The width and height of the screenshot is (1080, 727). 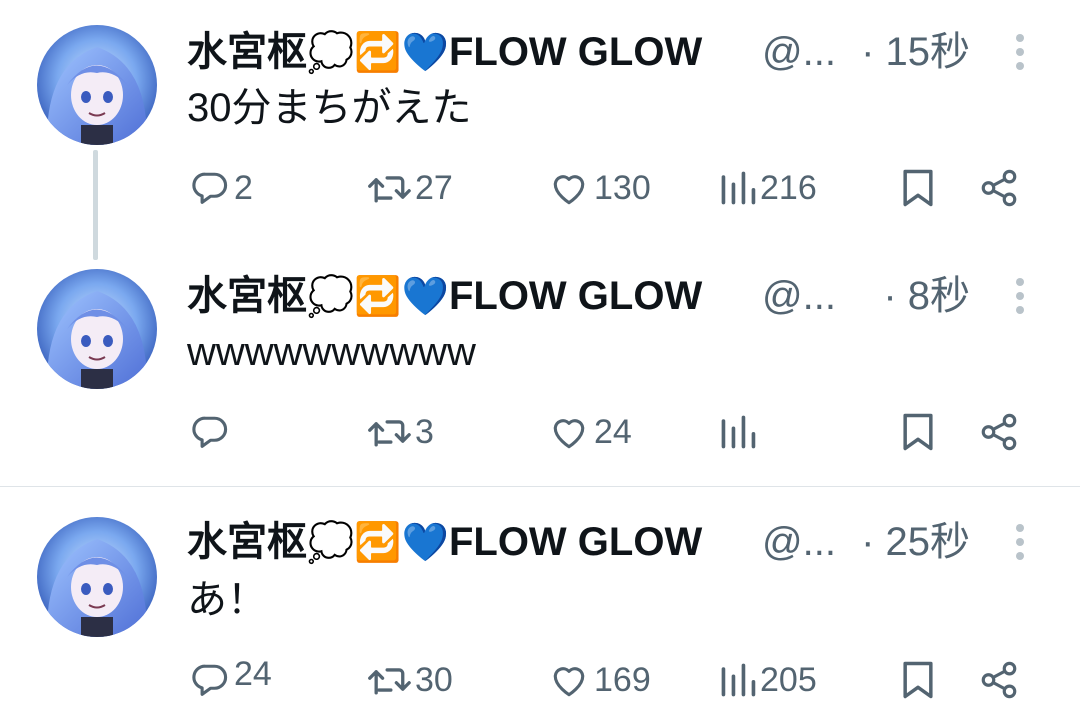 I want to click on like-button: 130, so click(x=598, y=188).